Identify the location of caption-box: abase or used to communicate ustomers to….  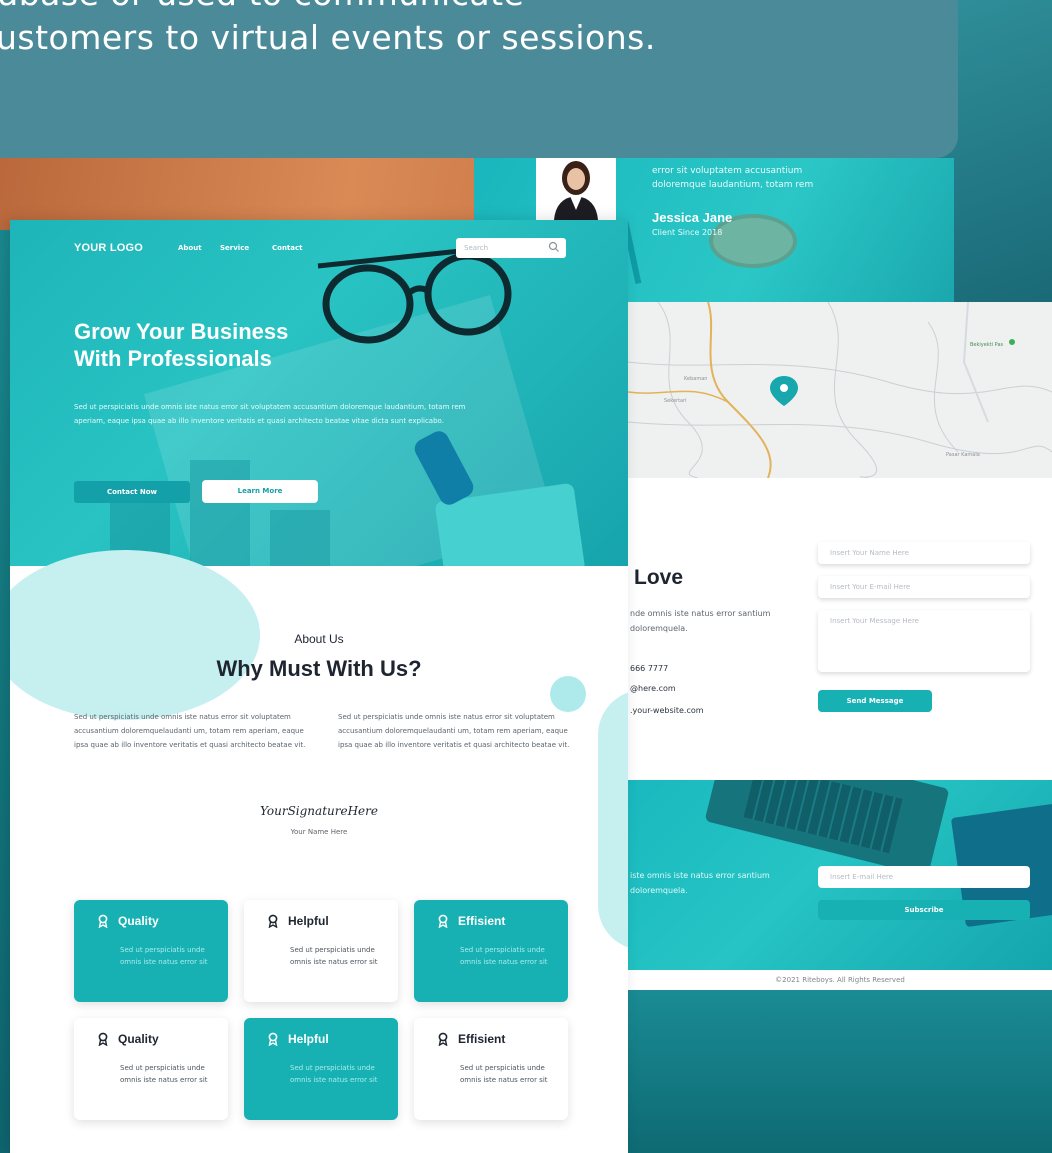
(479, 79).